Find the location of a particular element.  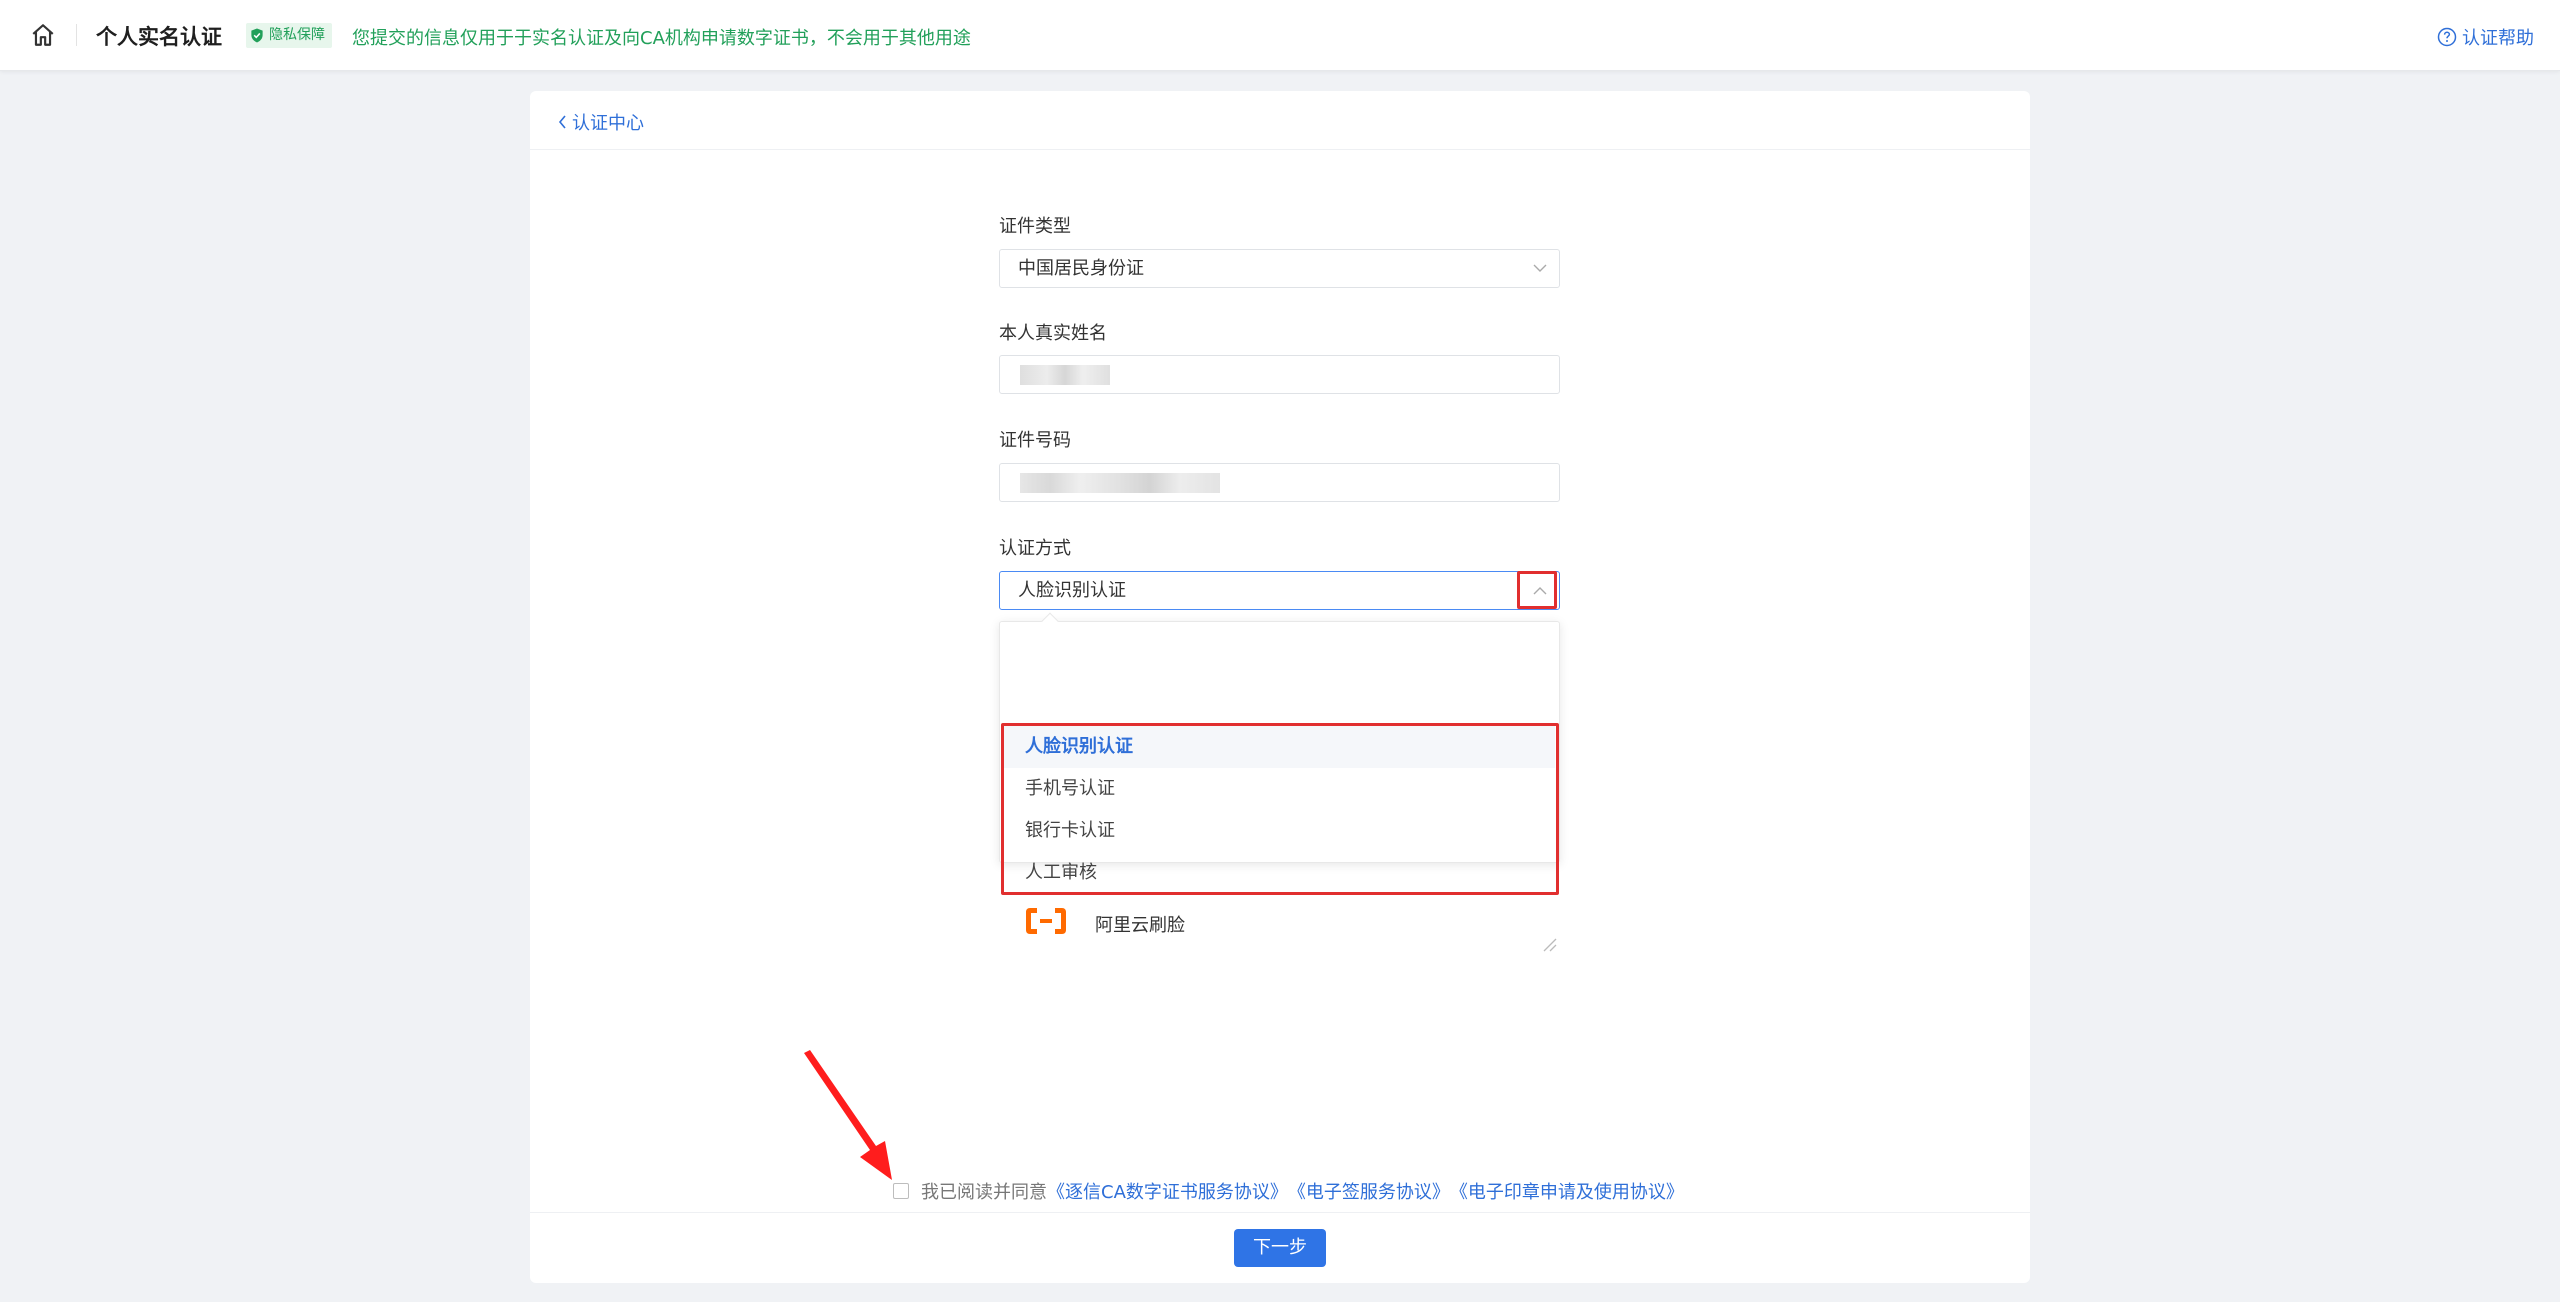

auth-method-dropdown: 人脸识别认证 手机号认证 银行卡认证 人工审核 阿里云刷脸 is located at coordinates (1279, 782).